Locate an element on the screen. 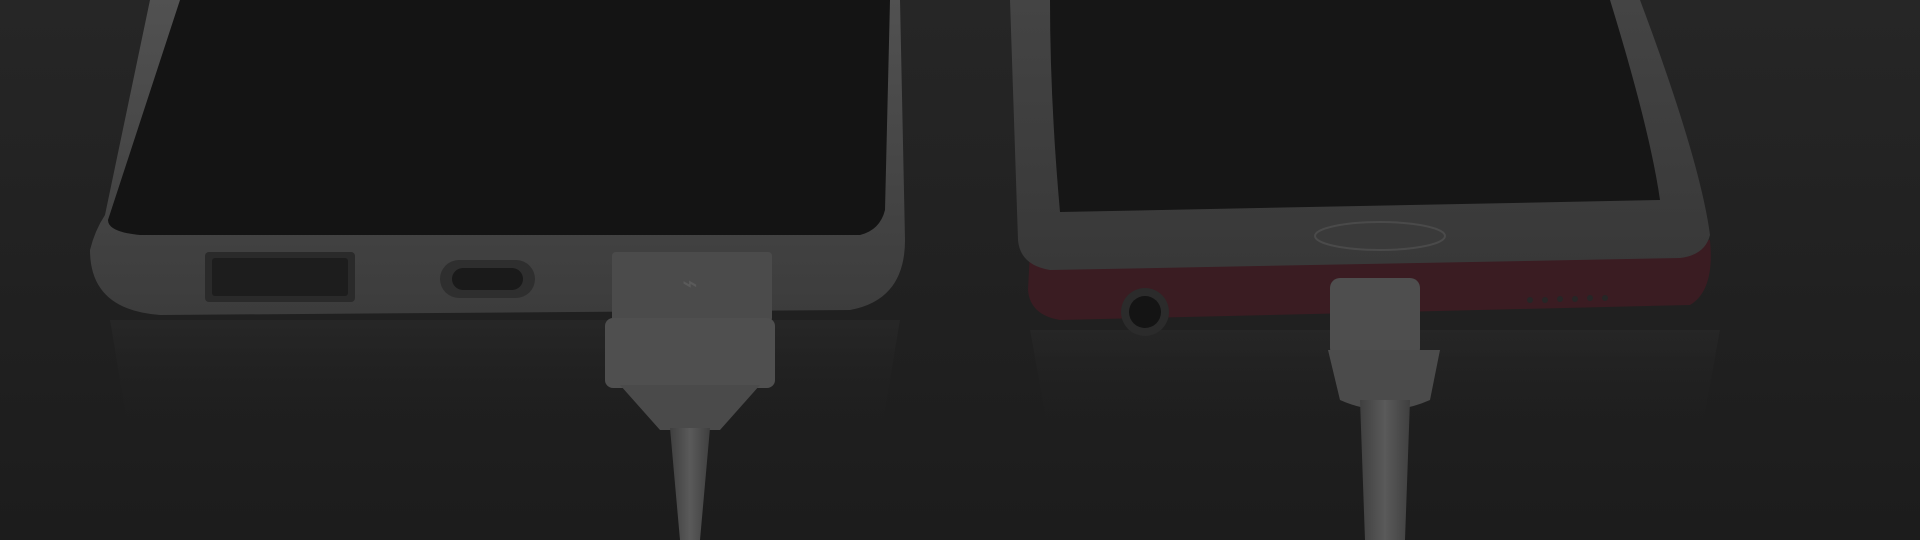 Image resolution: width=1920 pixels, height=540 pixels. home-button-icon is located at coordinates (1380, 236).